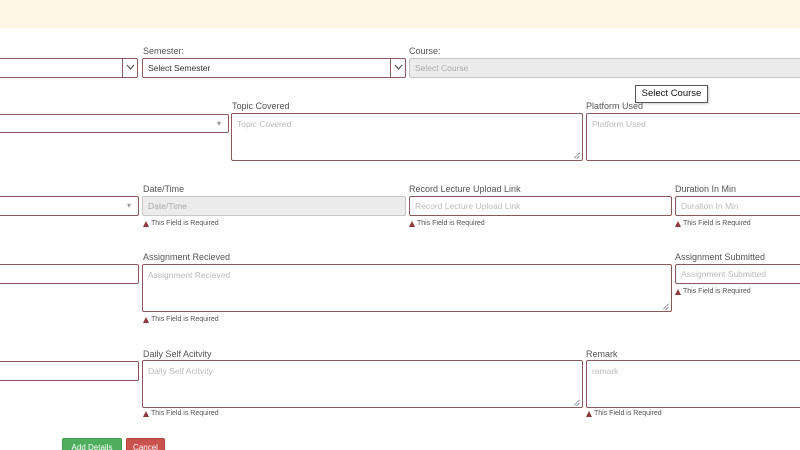 The height and width of the screenshot is (450, 800). What do you see at coordinates (189, 275) in the screenshot?
I see `assignment-received-placeholder: Assignment Recieved` at bounding box center [189, 275].